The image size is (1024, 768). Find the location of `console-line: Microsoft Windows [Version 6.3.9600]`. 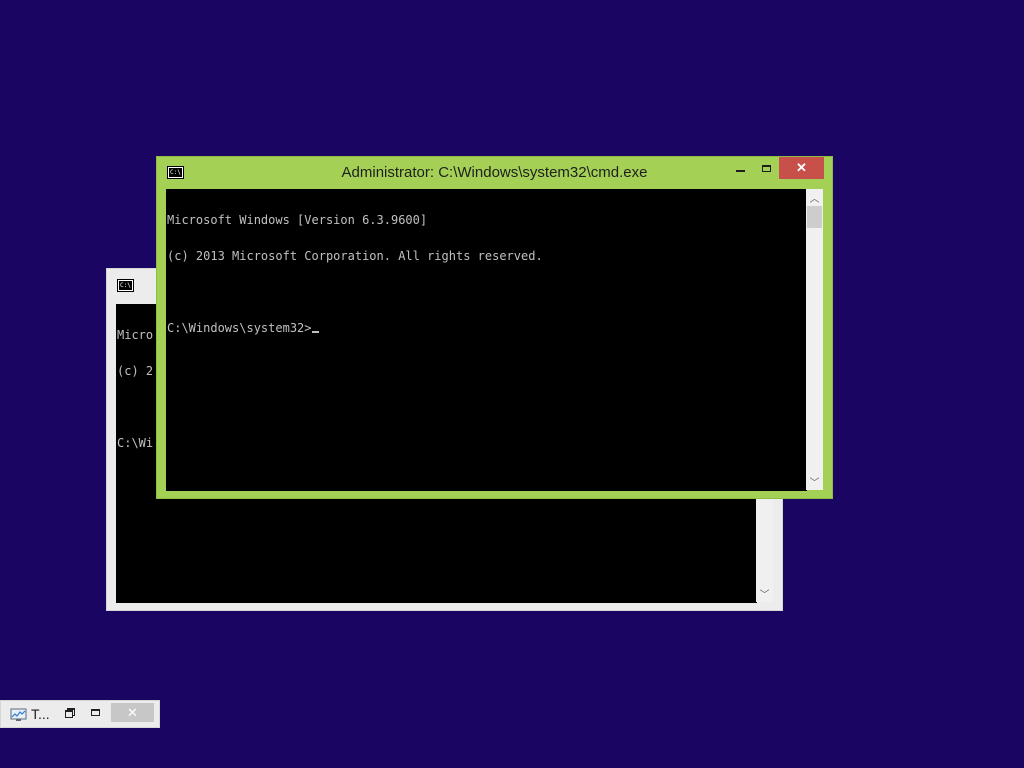

console-line: Microsoft Windows [Version 6.3.9600] is located at coordinates (297, 220).